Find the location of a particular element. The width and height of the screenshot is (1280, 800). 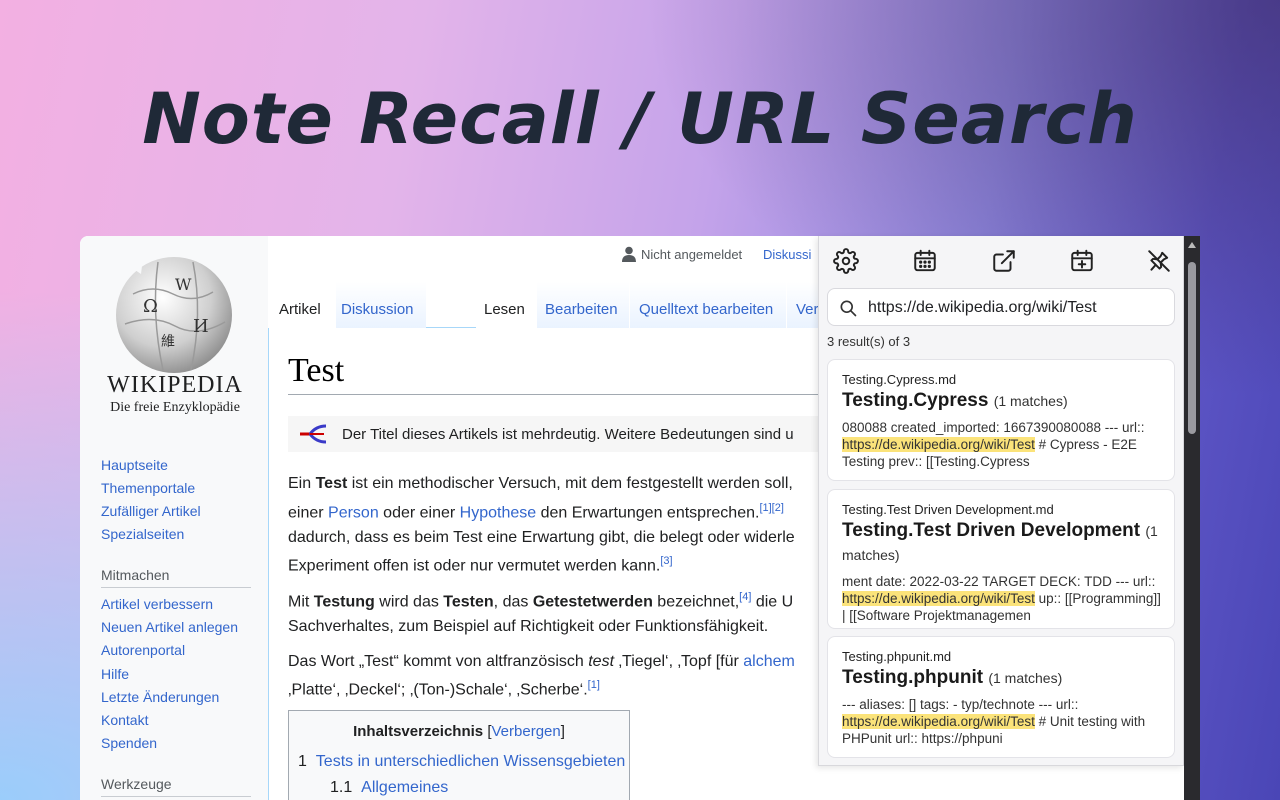

svg-text: W is located at coordinates (183, 284).